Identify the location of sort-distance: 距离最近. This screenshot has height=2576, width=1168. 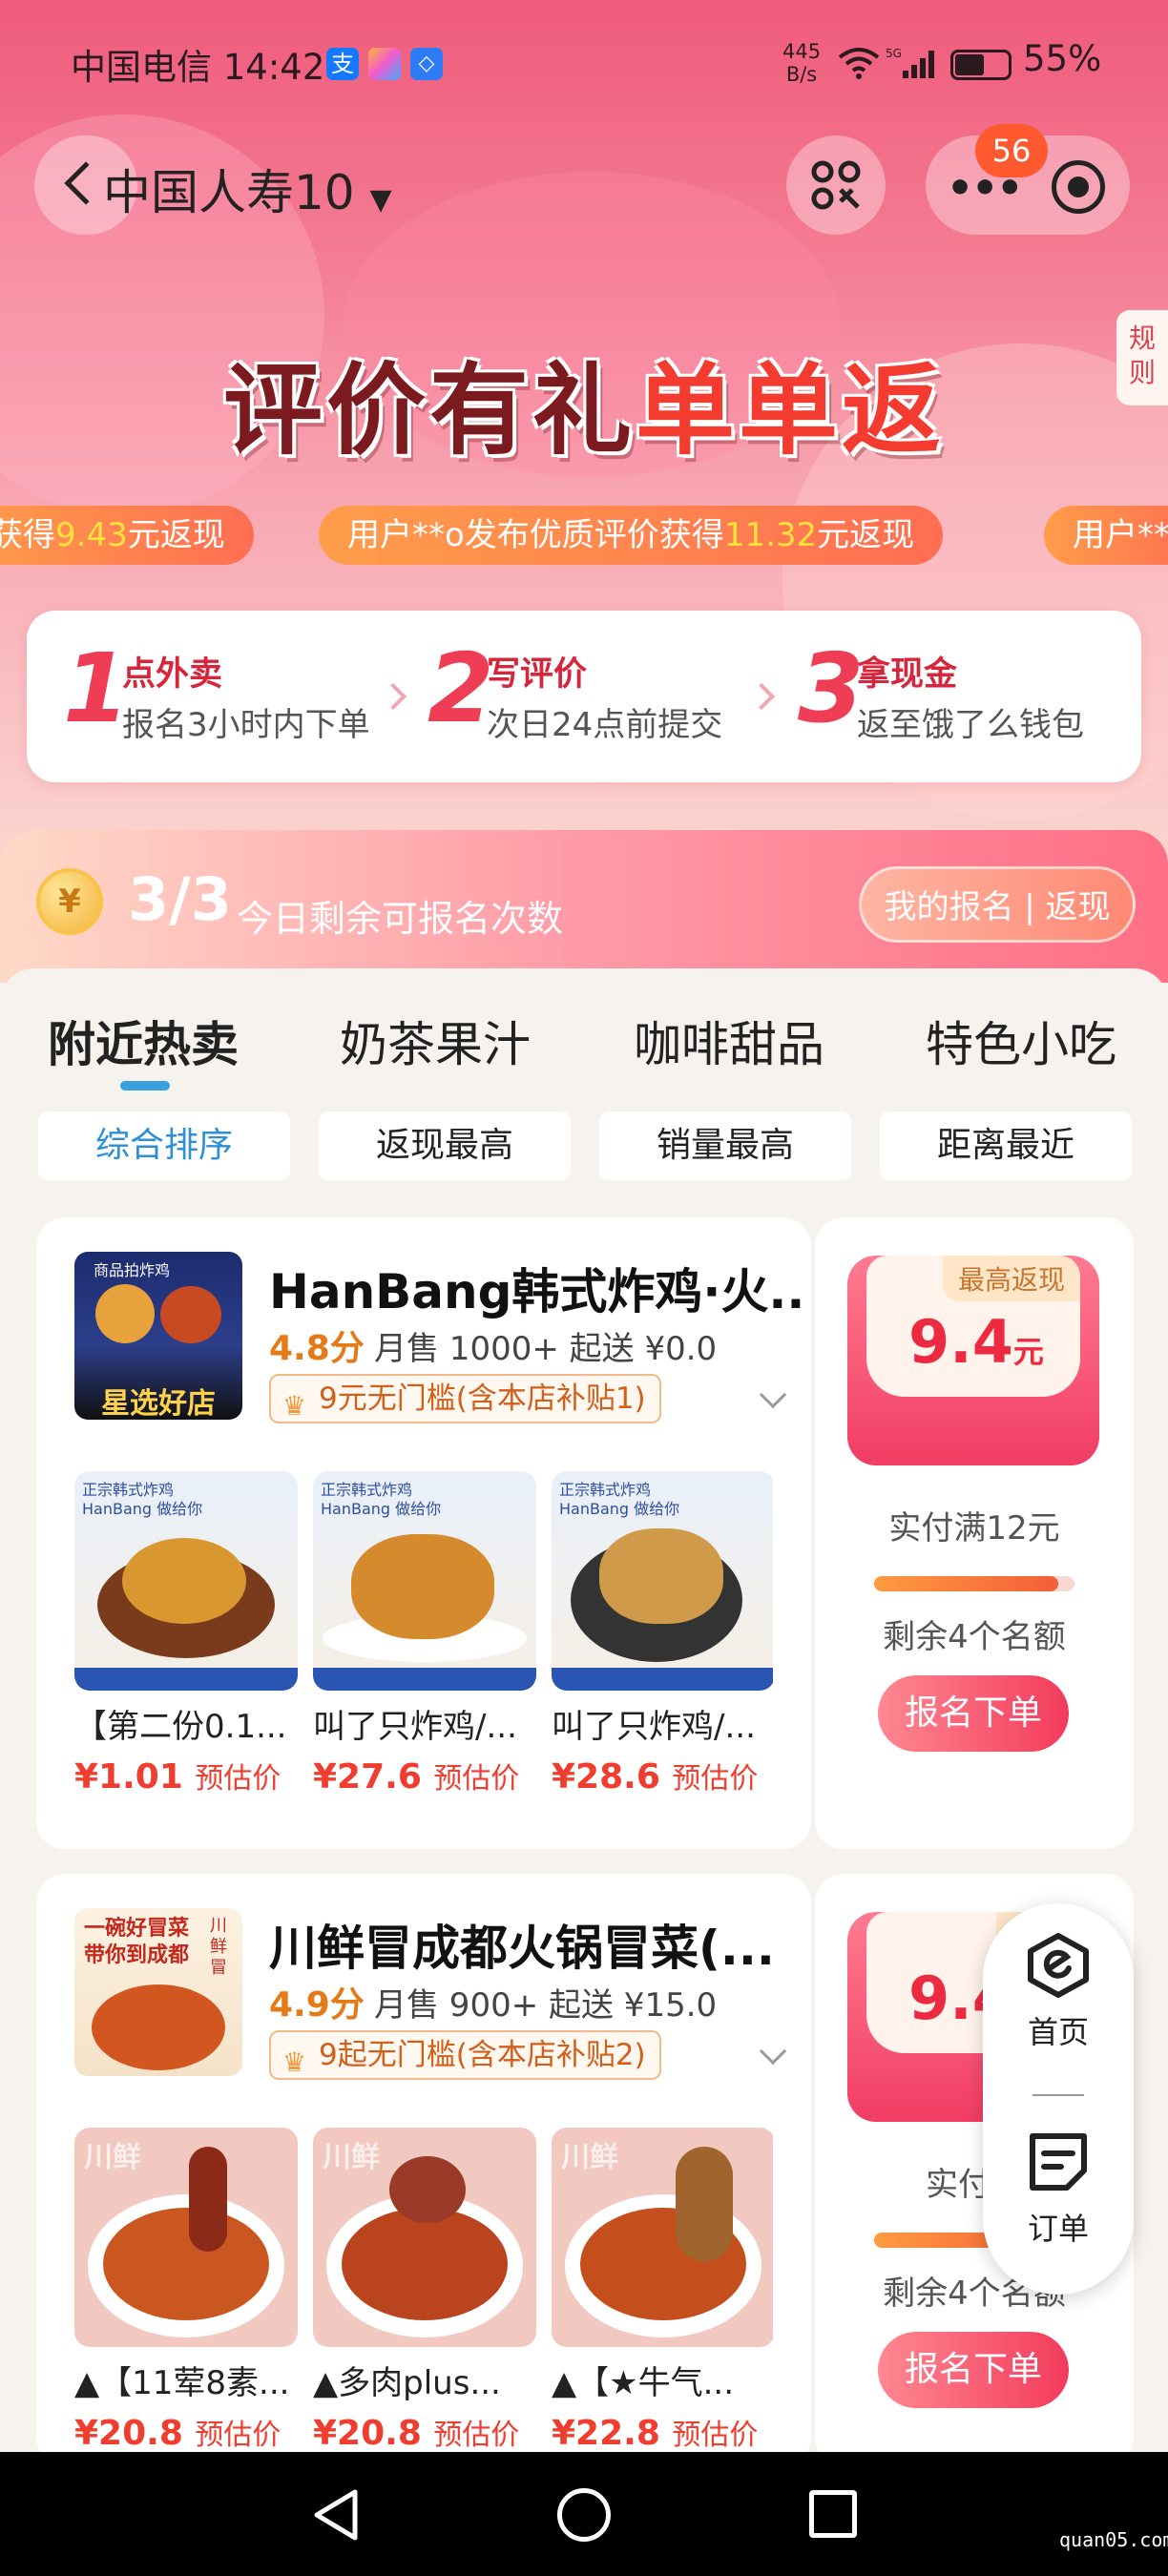
(1006, 1145).